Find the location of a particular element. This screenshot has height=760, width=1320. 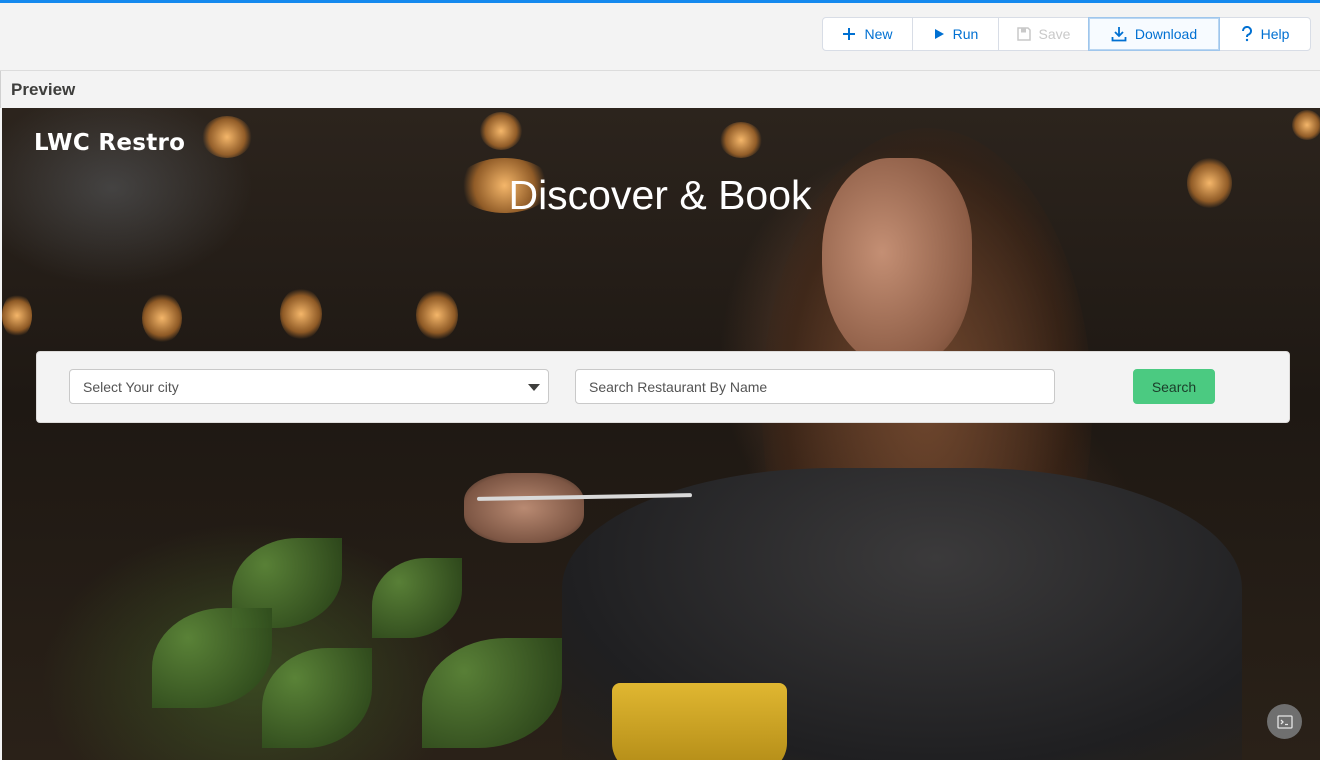

search-card: Select Your city Search is located at coordinates (663, 387).